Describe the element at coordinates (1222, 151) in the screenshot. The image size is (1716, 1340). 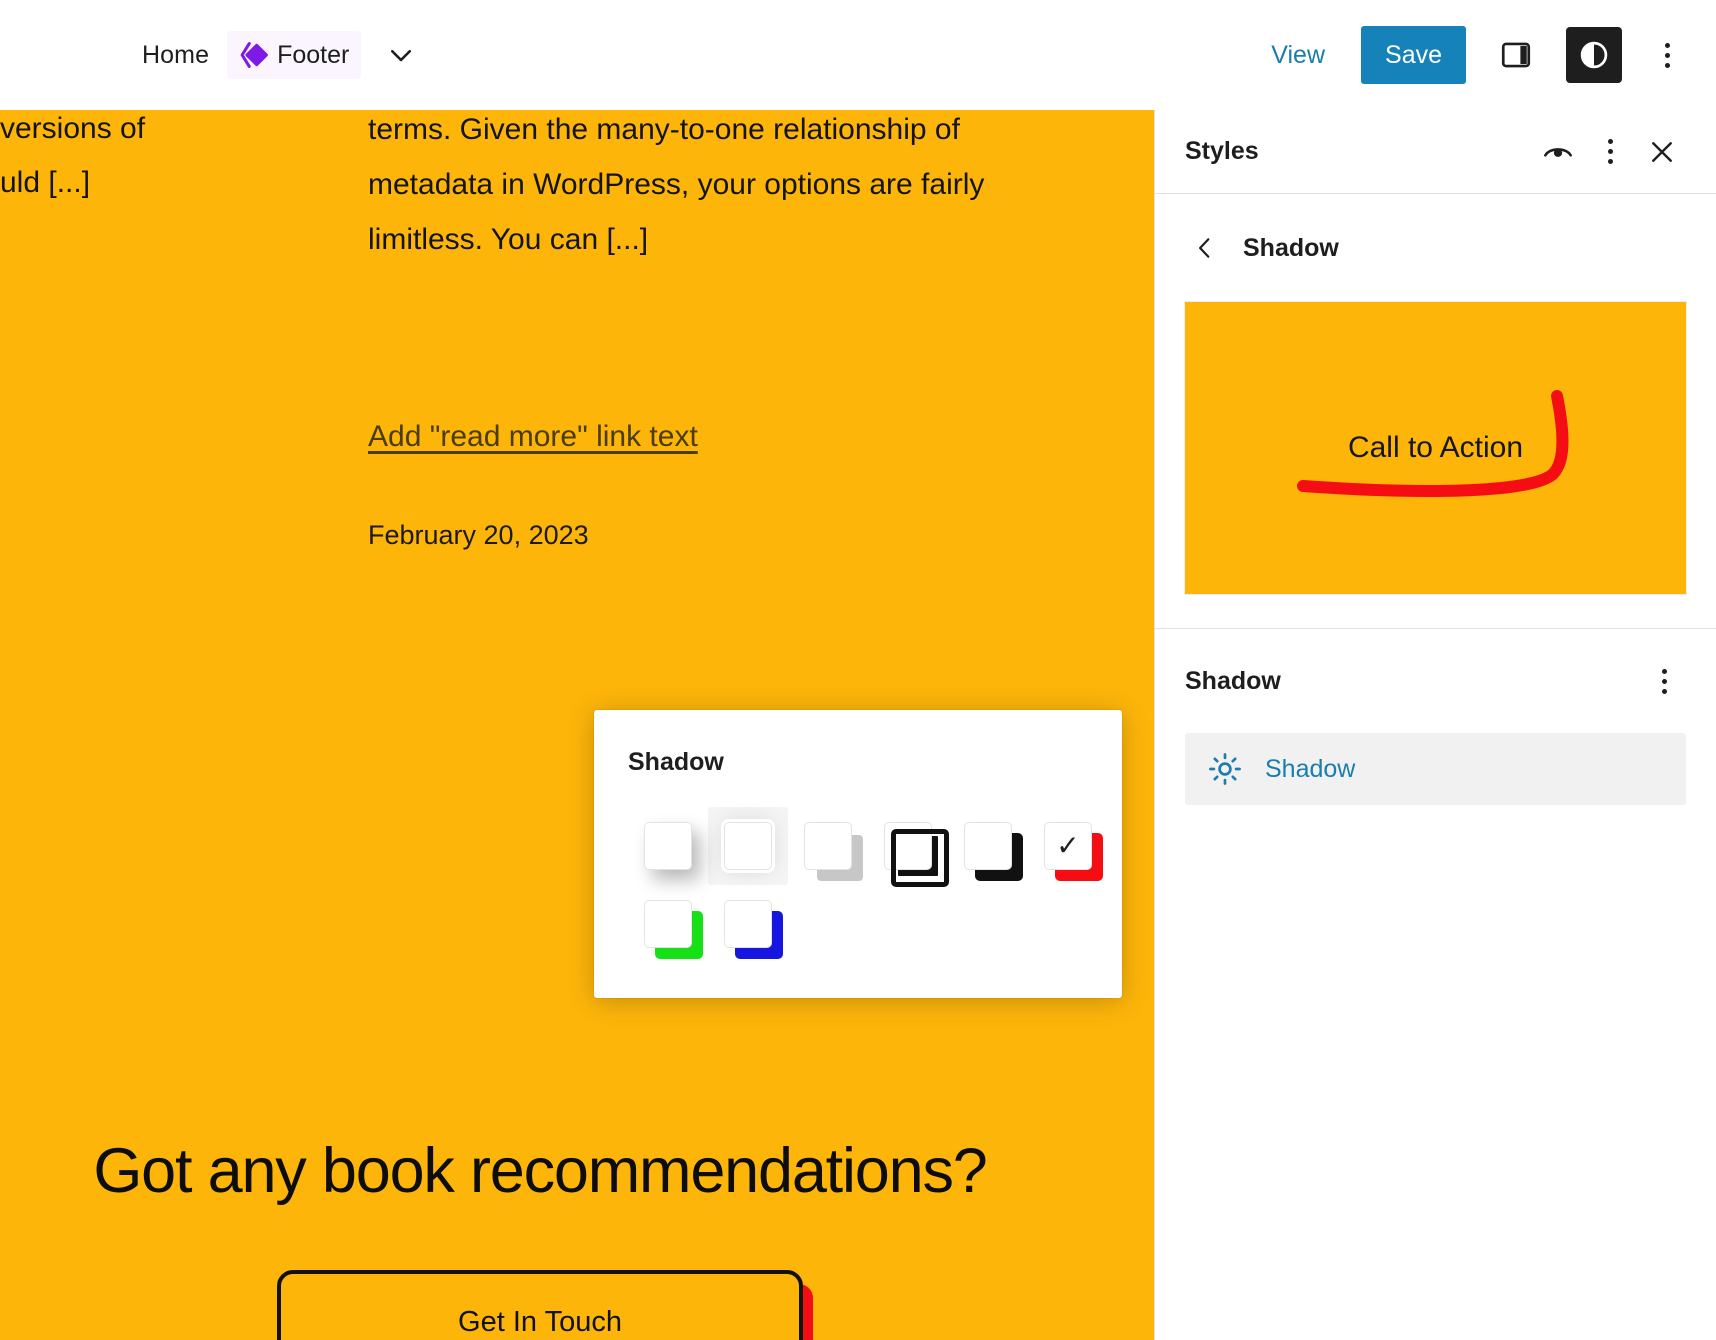
I see `styles-panel-title: Styles` at that location.